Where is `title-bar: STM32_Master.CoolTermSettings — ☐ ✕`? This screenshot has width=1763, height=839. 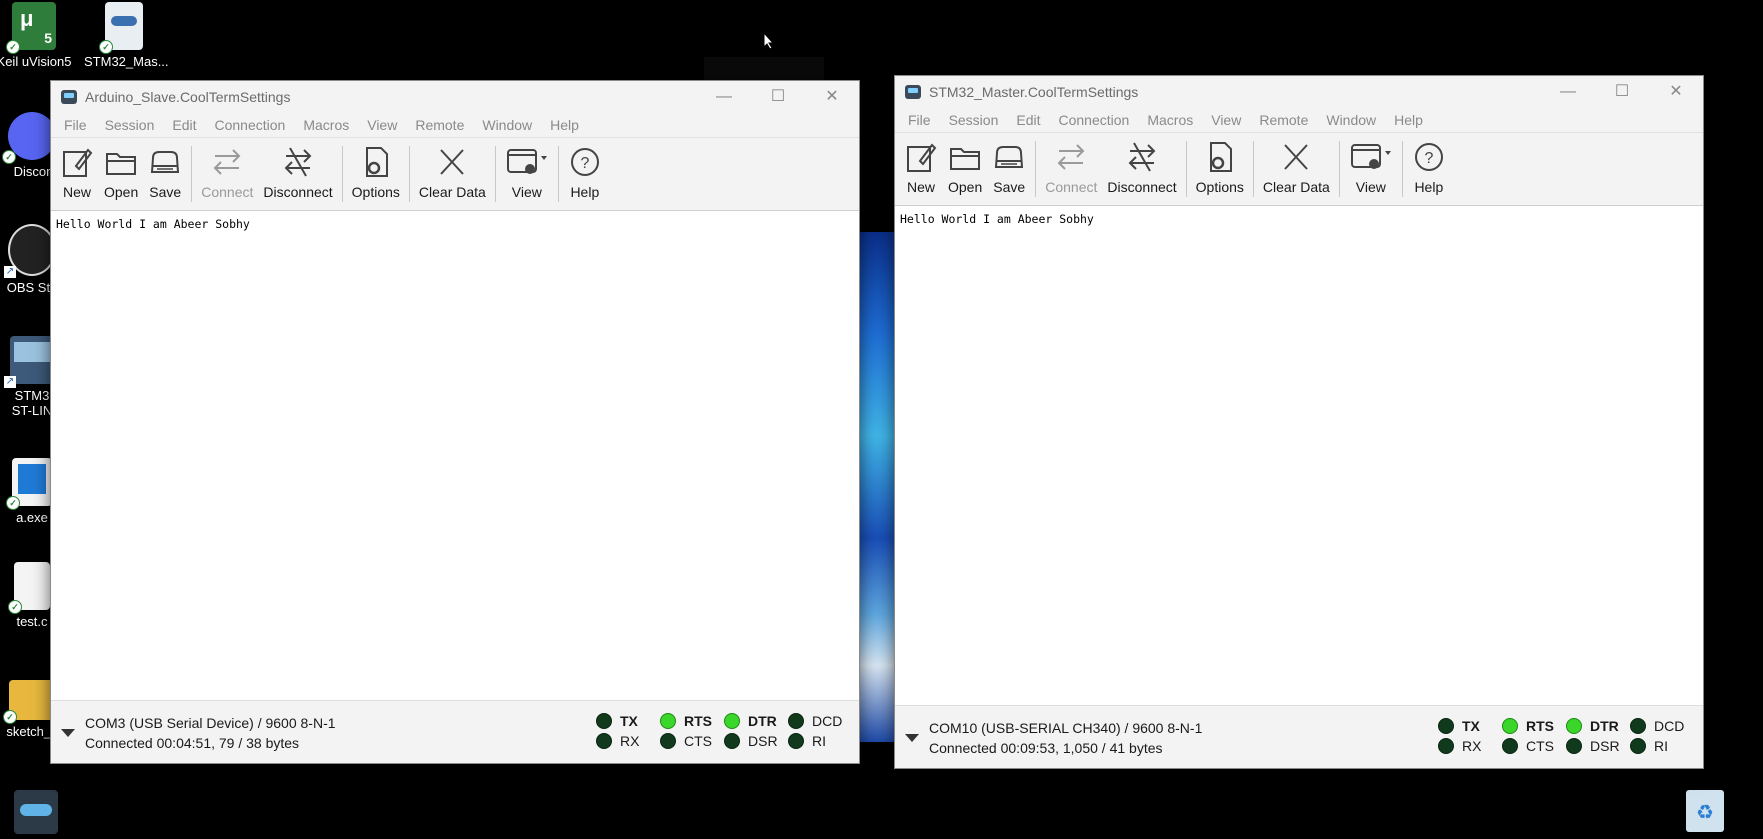 title-bar: STM32_Master.CoolTermSettings — ☐ ✕ is located at coordinates (1299, 92).